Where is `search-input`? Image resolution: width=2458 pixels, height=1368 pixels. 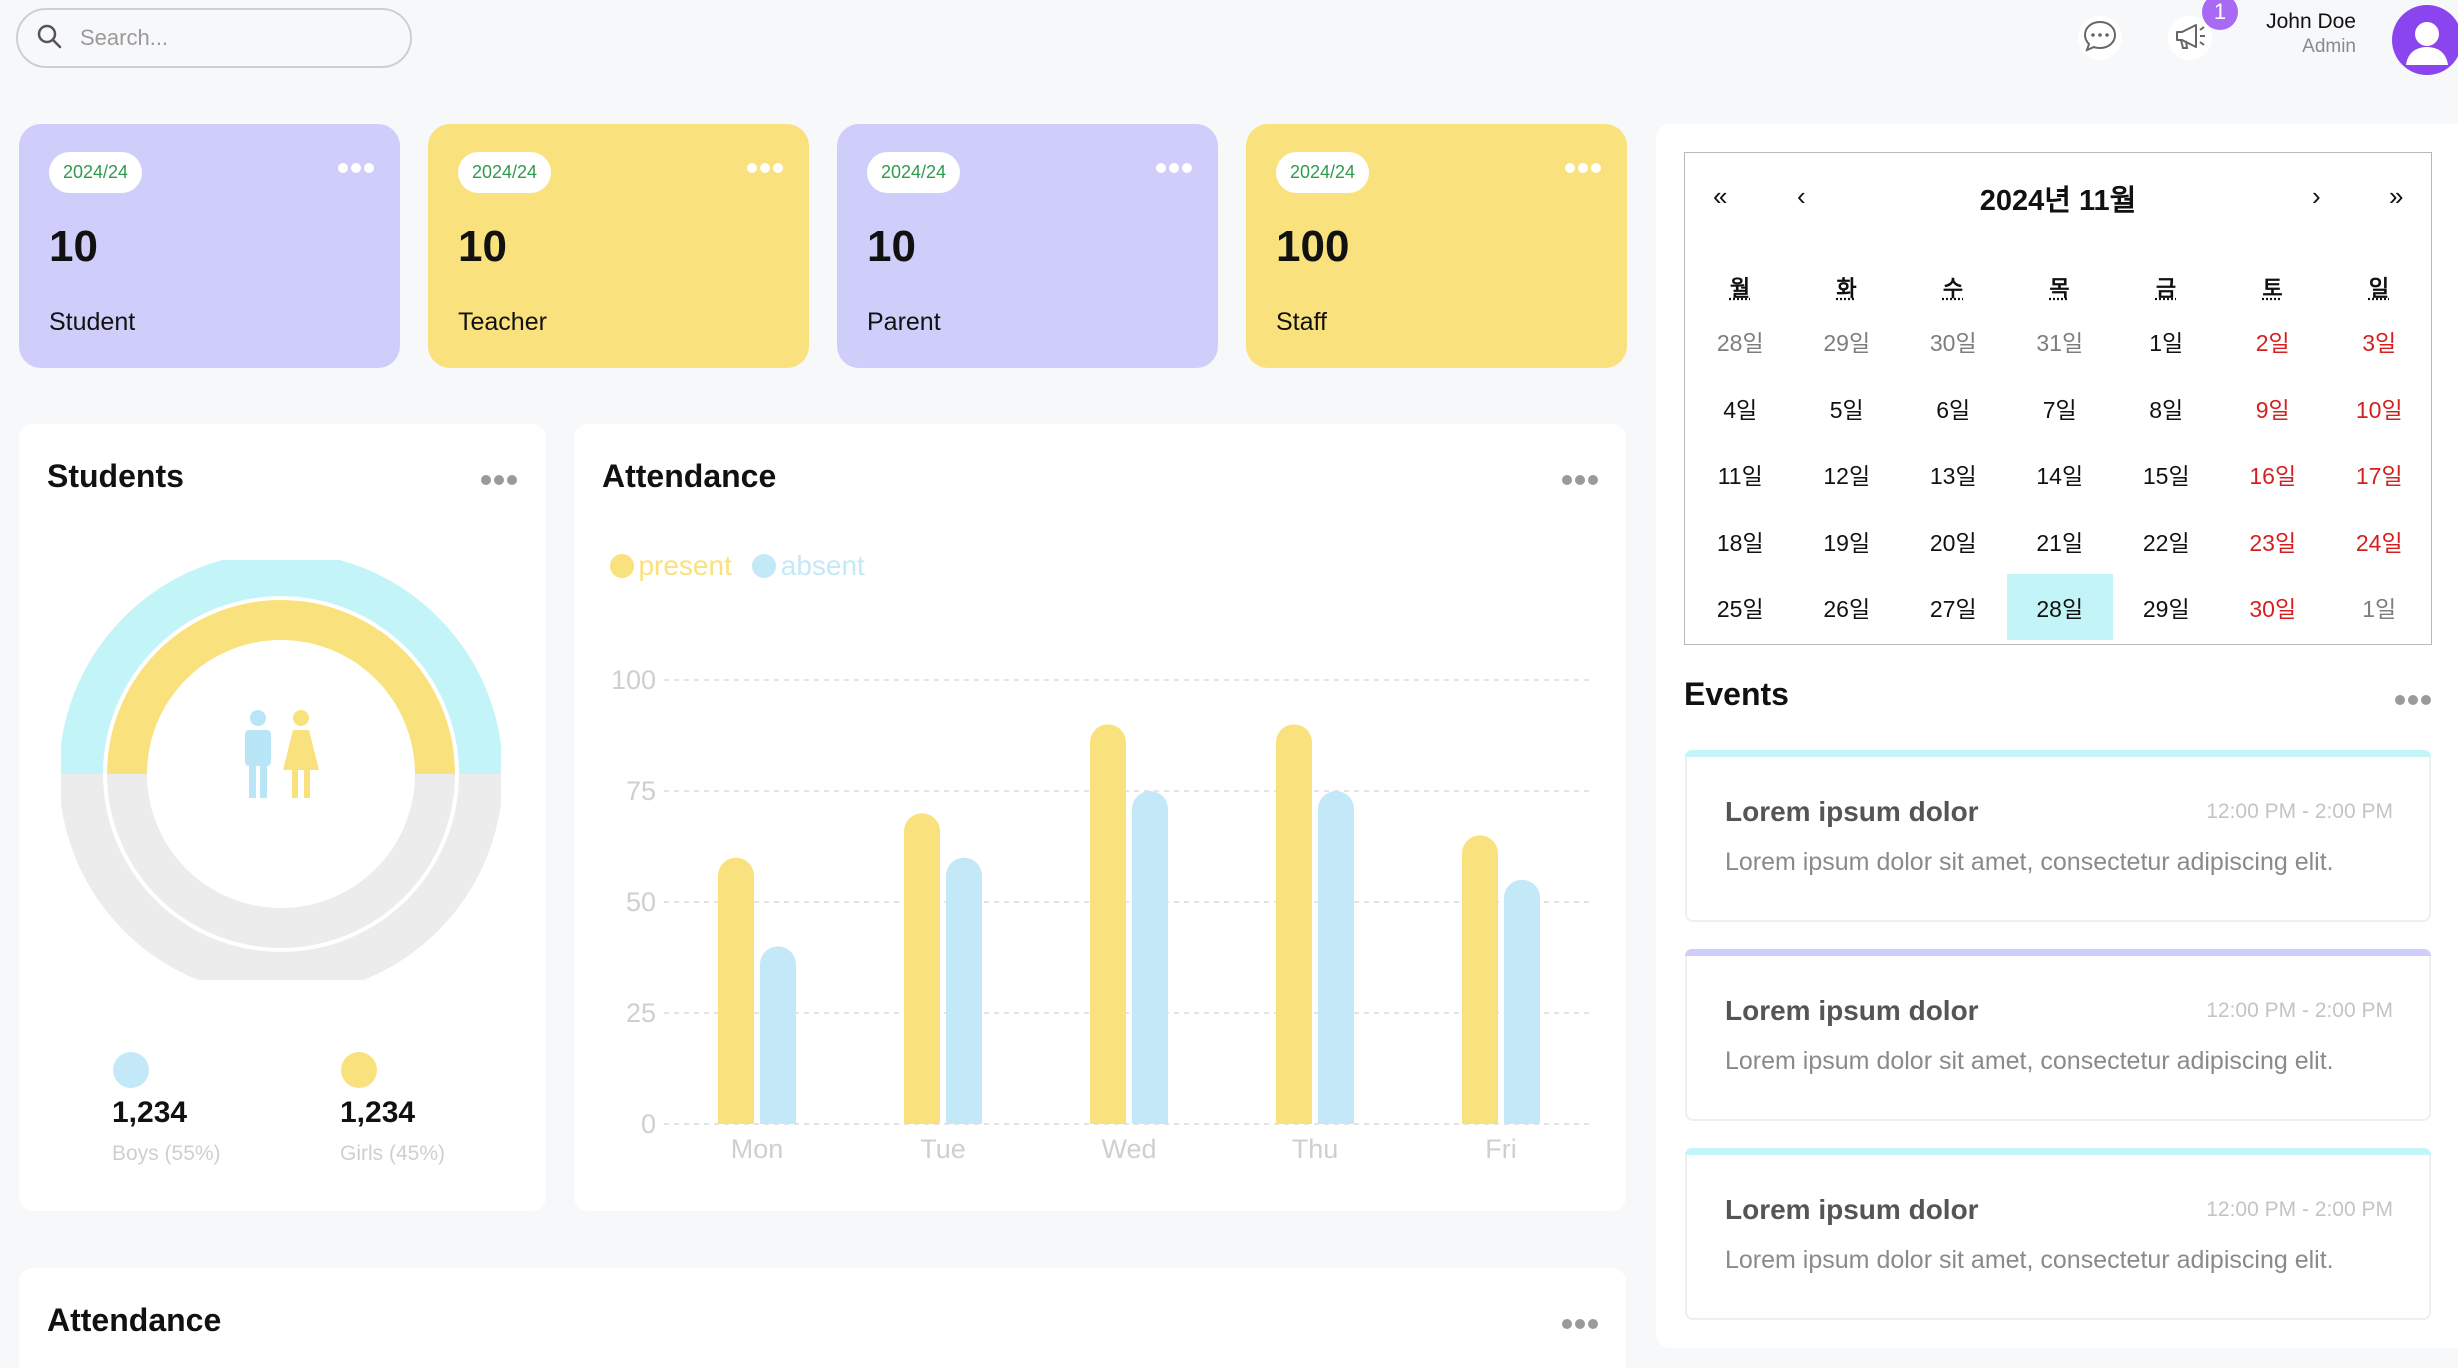 search-input is located at coordinates (240, 38).